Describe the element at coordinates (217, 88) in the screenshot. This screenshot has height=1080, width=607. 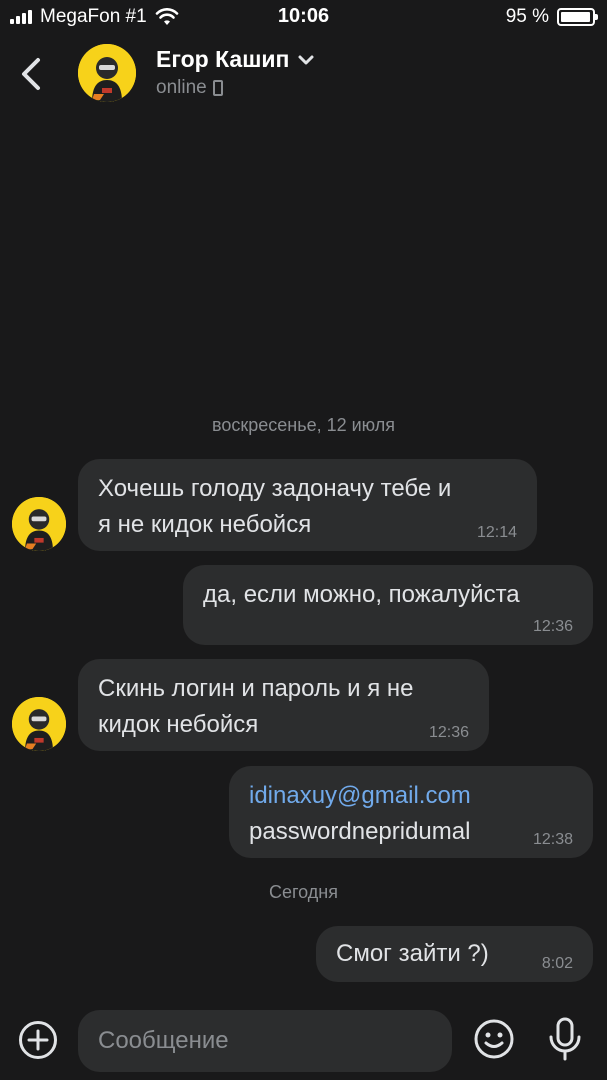
I see `phone-icon` at that location.